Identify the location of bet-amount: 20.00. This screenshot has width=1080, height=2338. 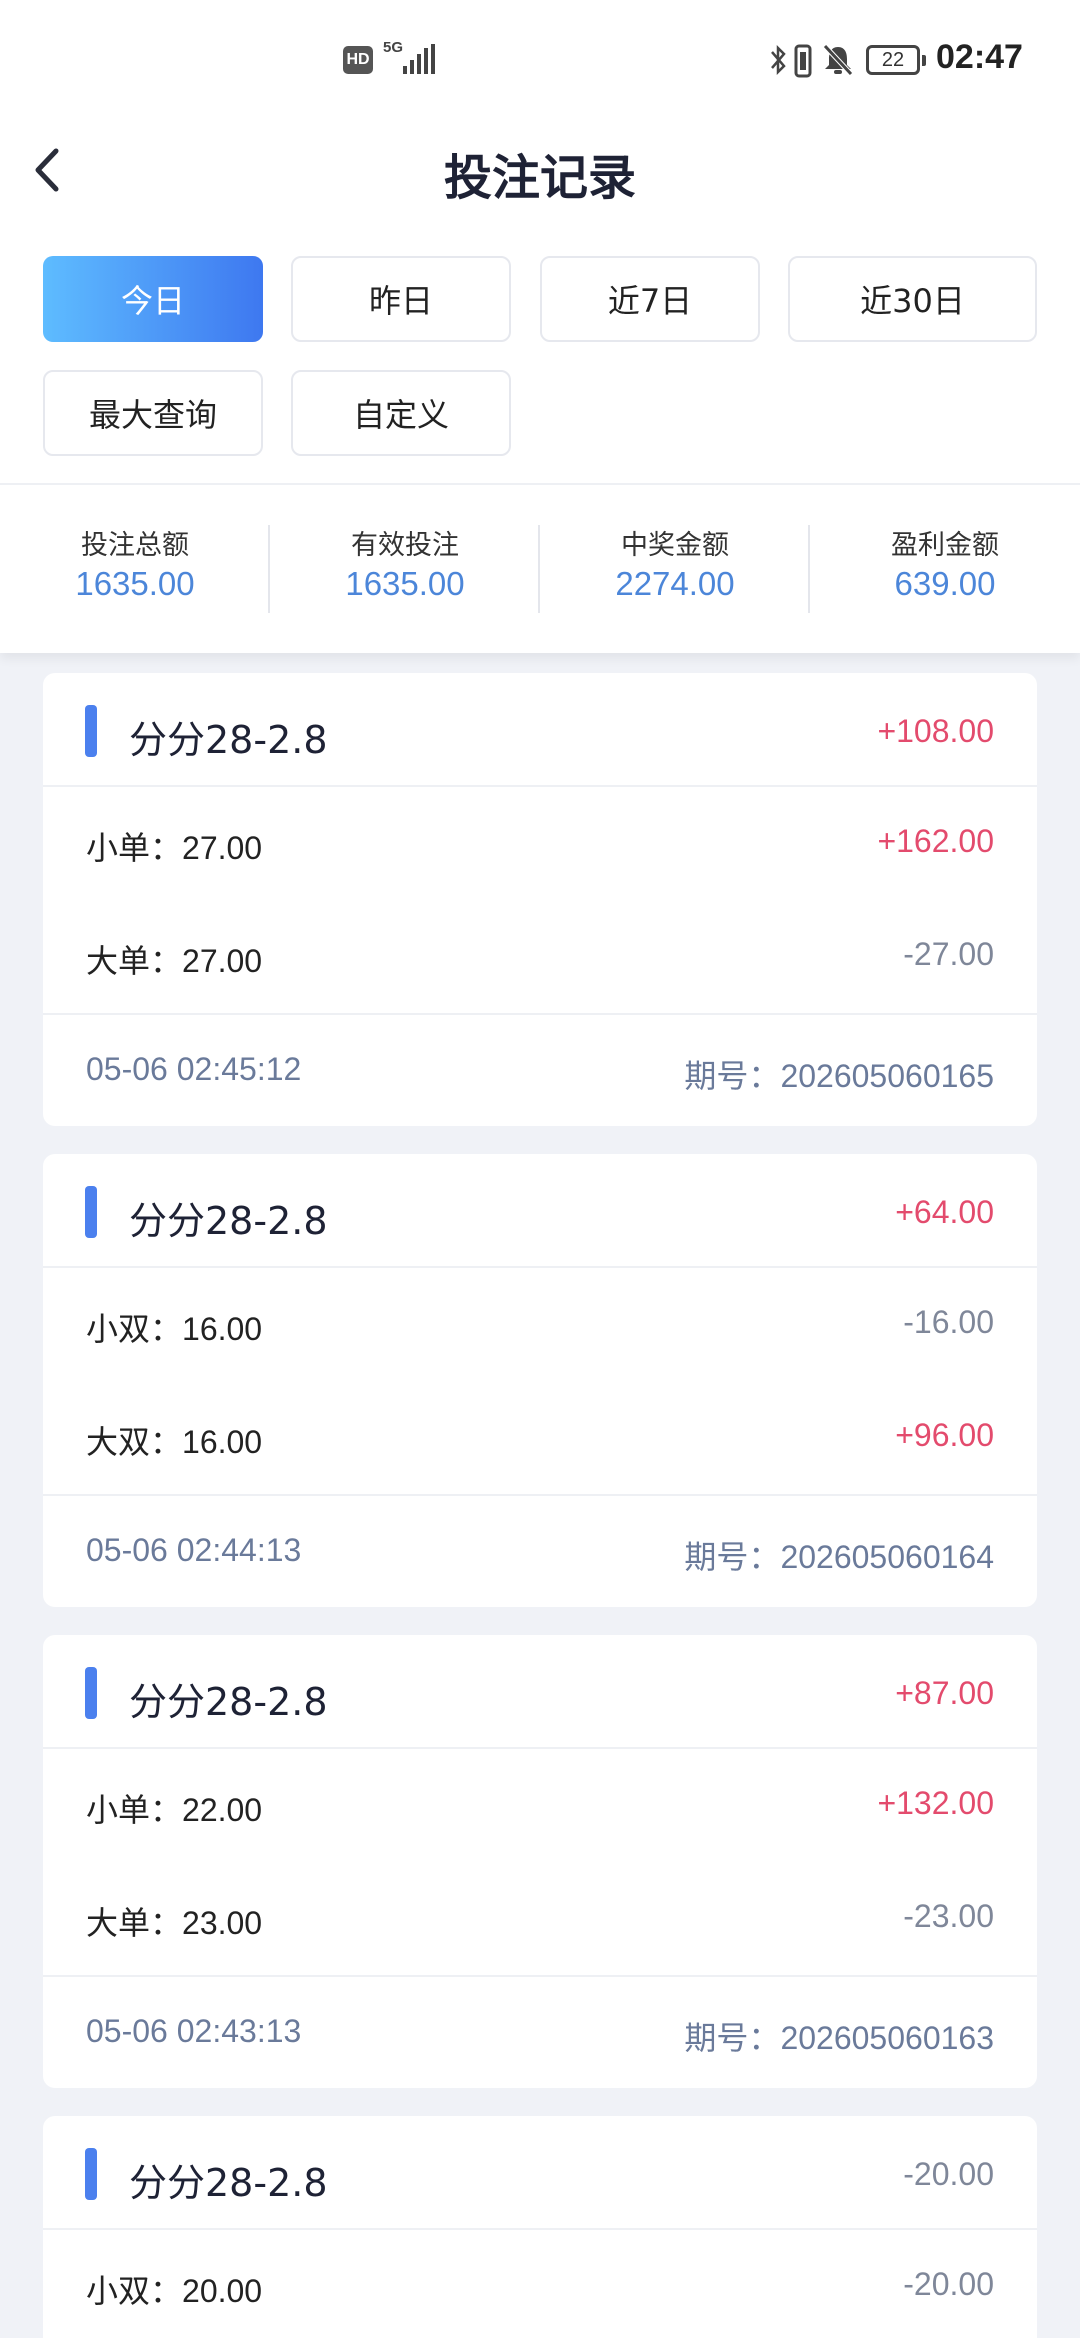
(222, 2291).